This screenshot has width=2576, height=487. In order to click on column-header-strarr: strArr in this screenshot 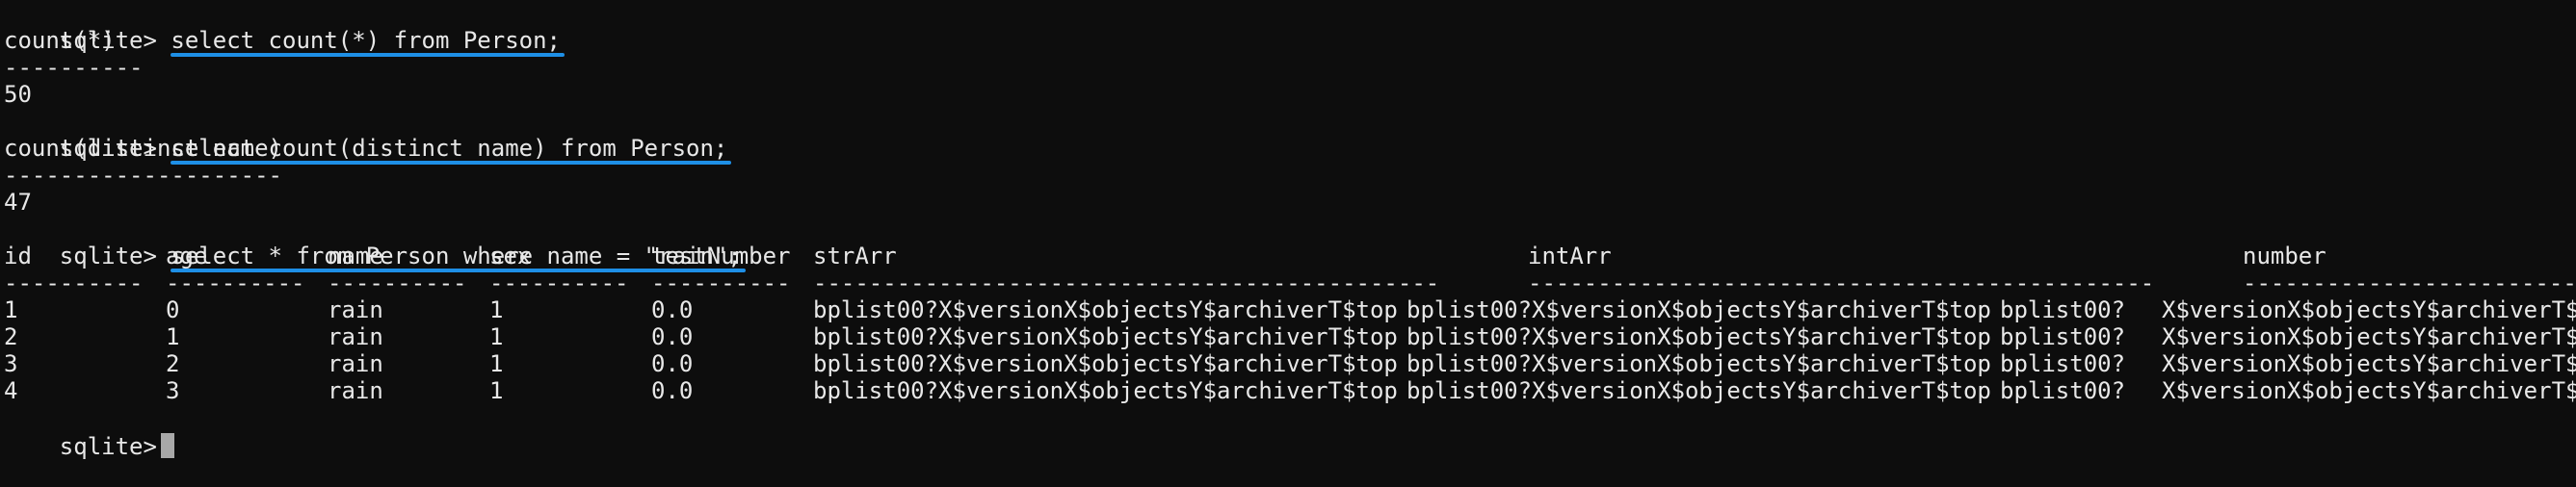, I will do `click(855, 256)`.